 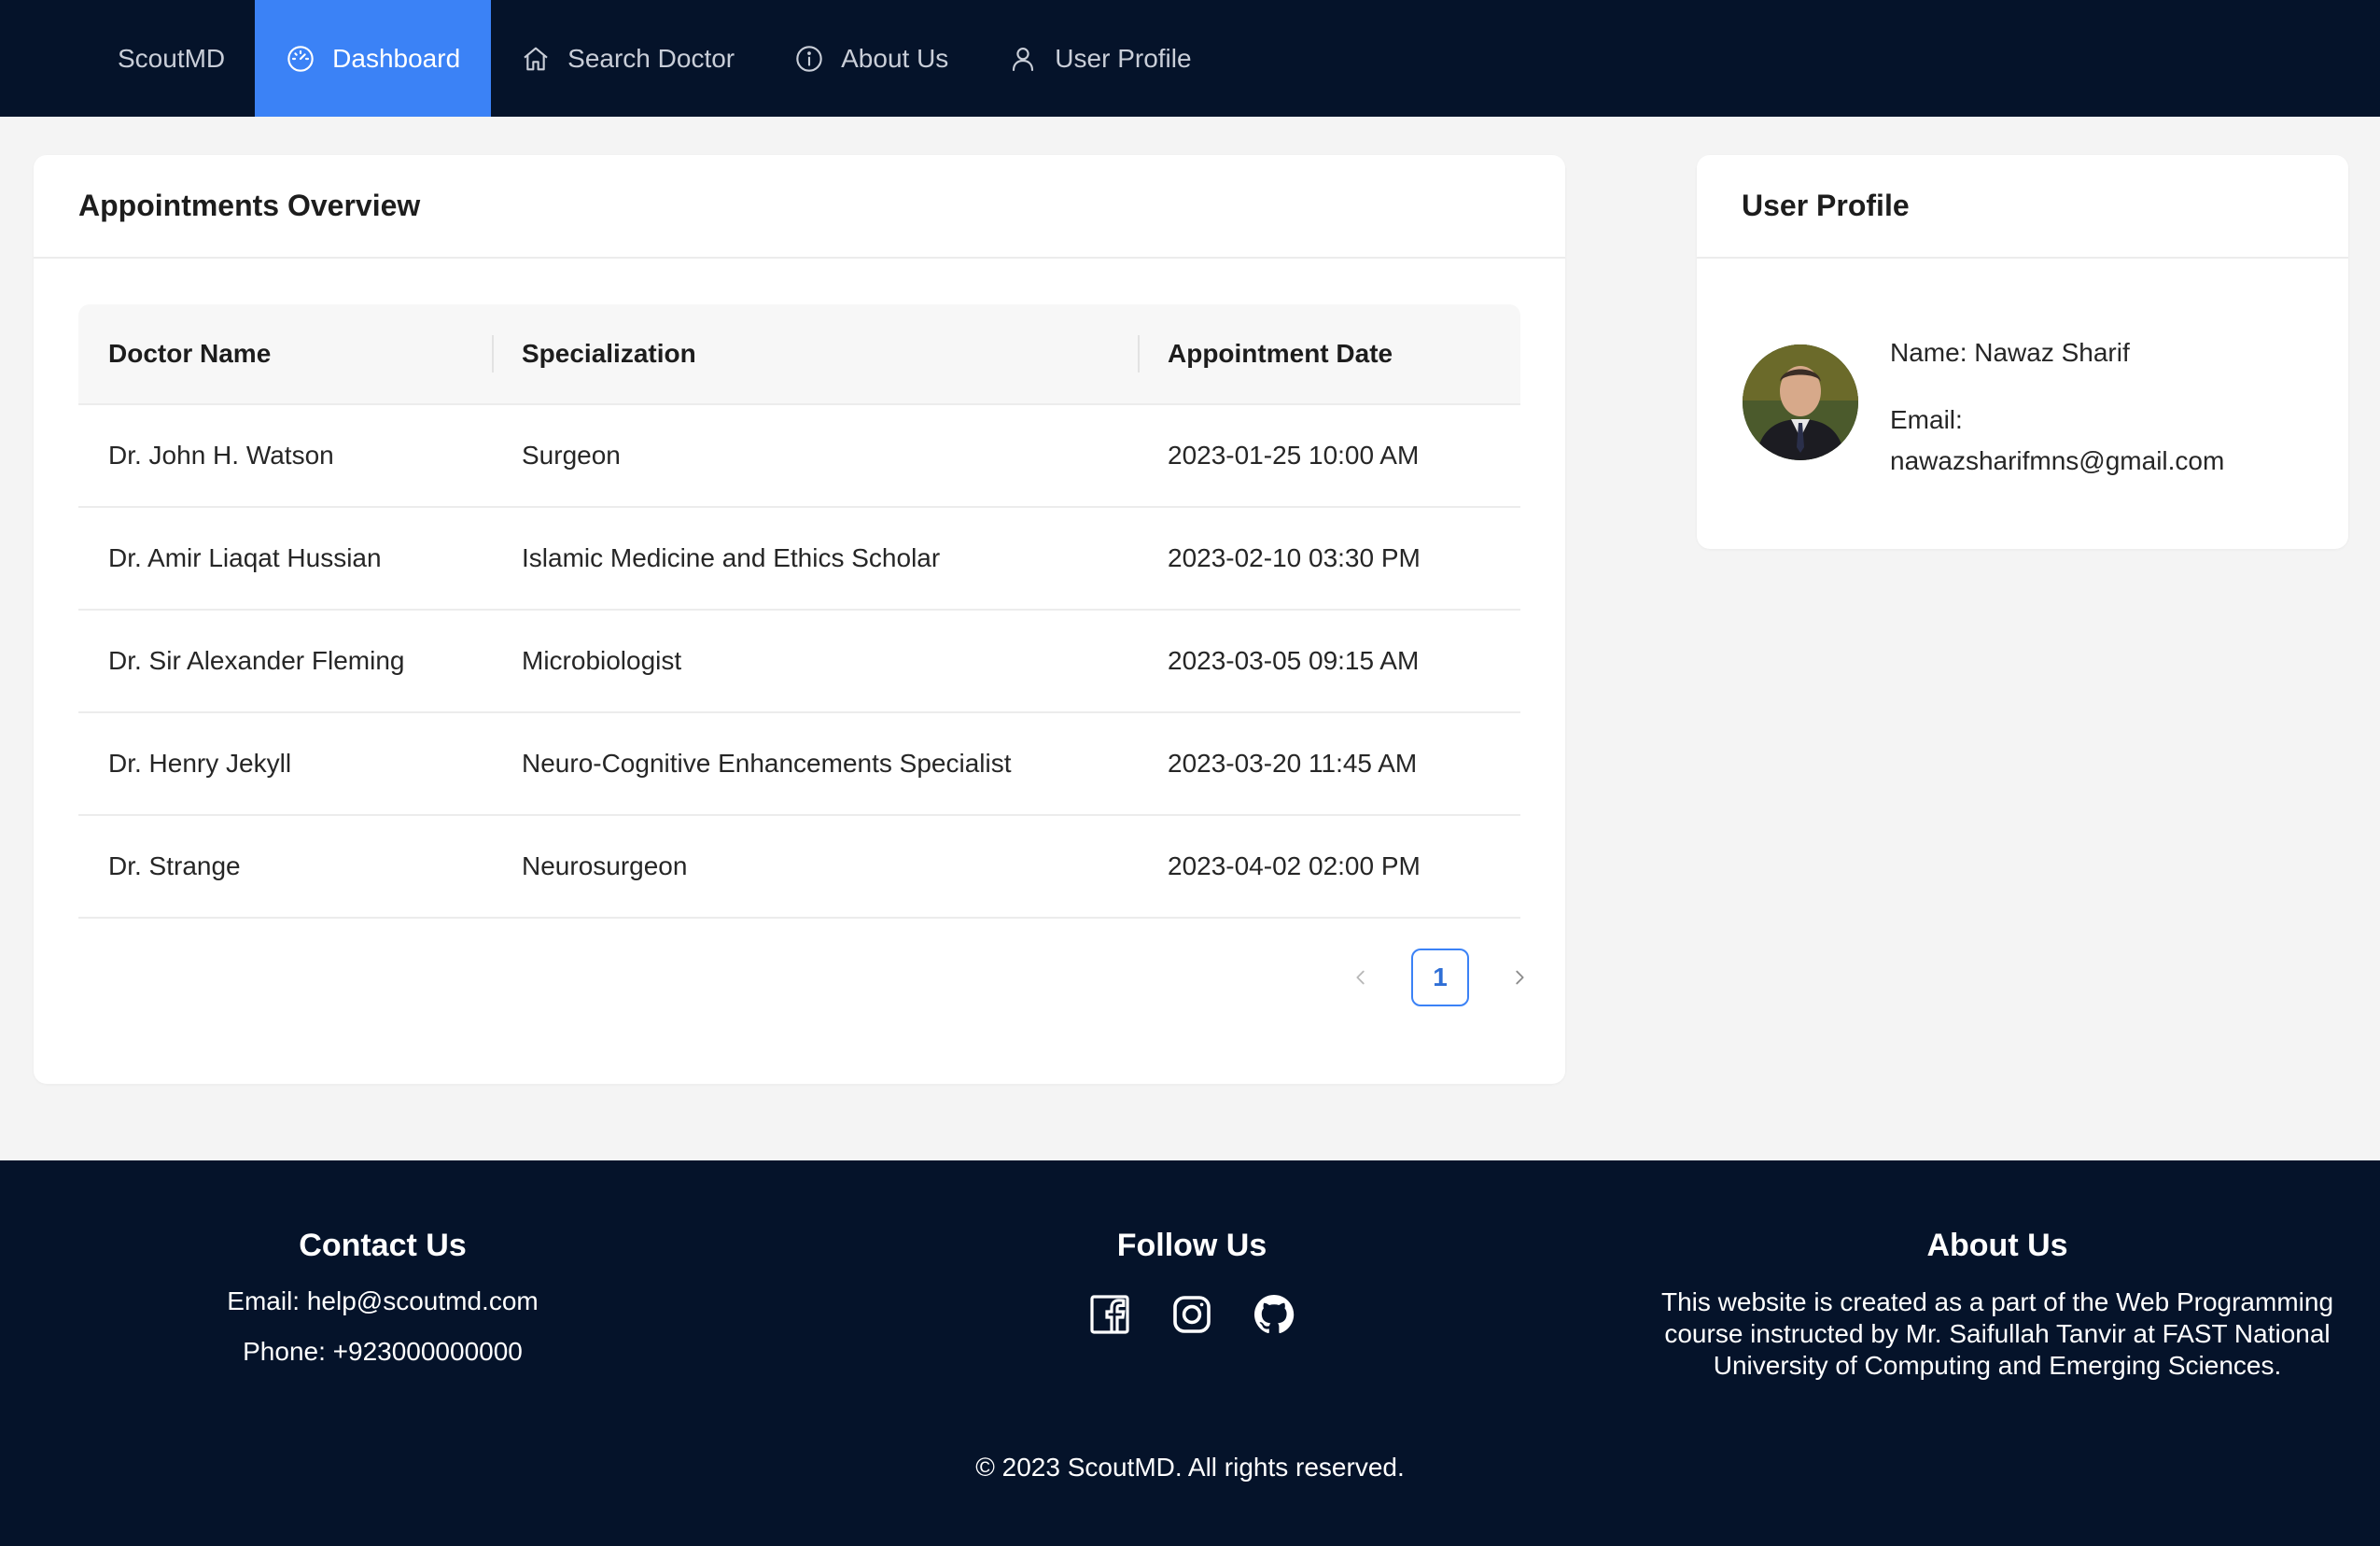 I want to click on appointment-date-cell: 2023-04-02 02:00 PM, so click(x=1294, y=866).